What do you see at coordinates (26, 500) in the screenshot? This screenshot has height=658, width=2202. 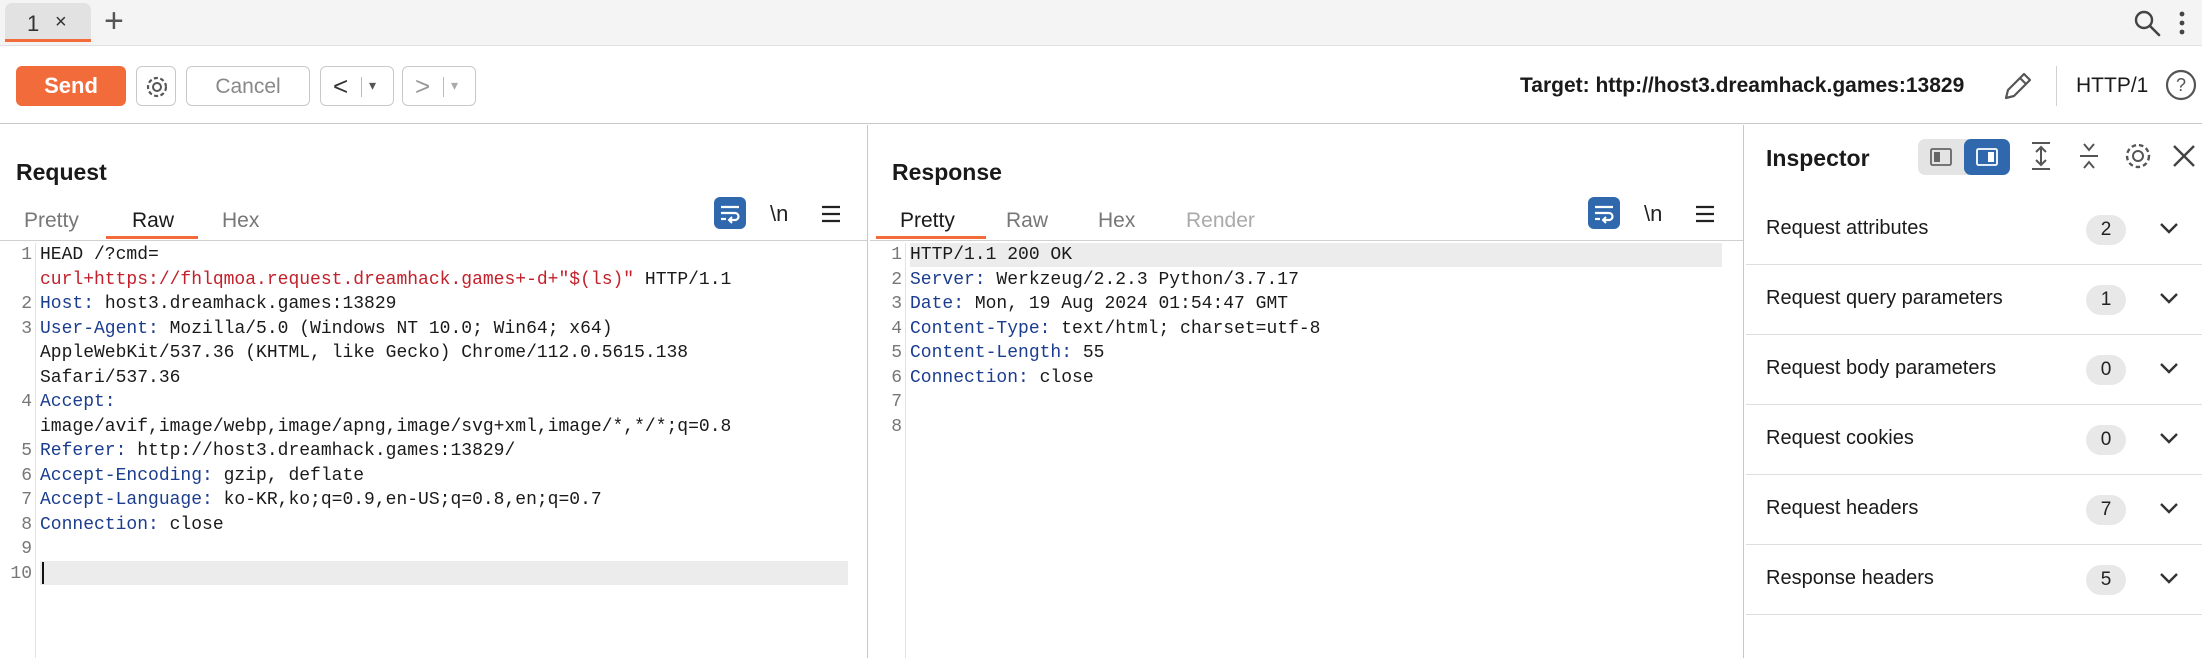 I see `line-number: 7` at bounding box center [26, 500].